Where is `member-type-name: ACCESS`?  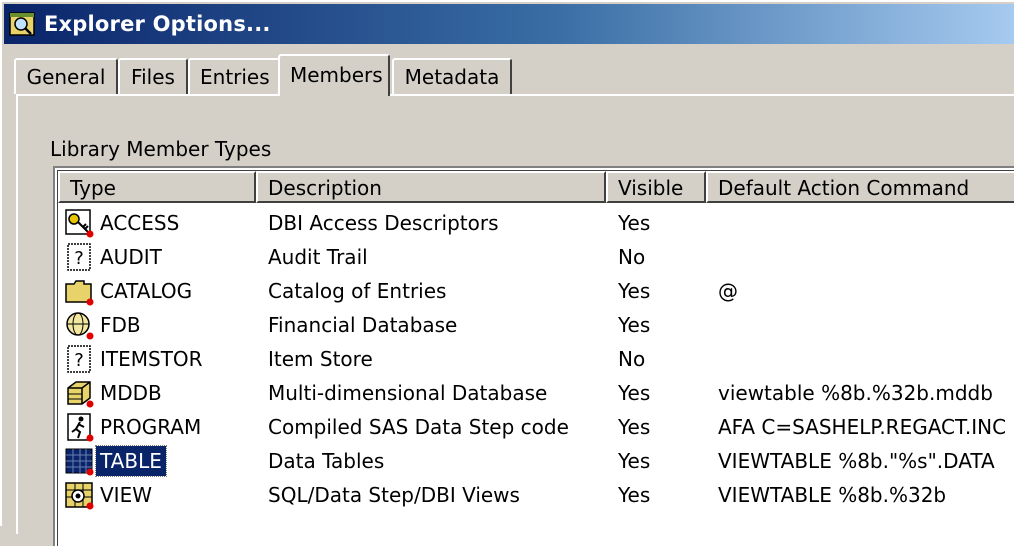
member-type-name: ACCESS is located at coordinates (140, 223).